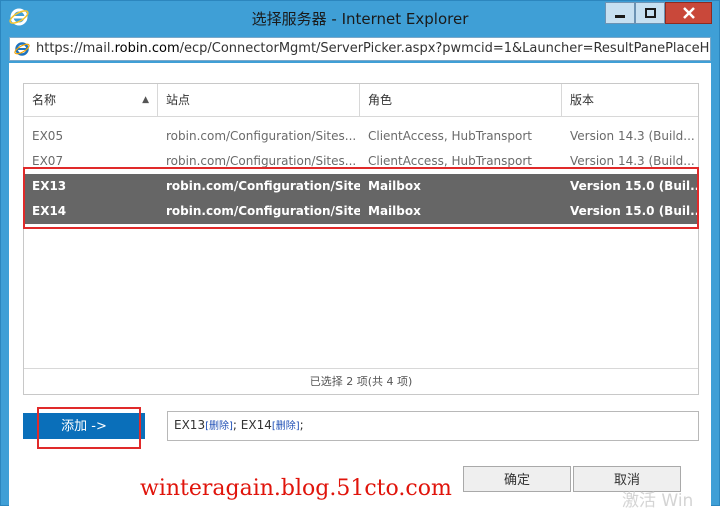 This screenshot has height=511, width=720. I want to click on url-host: robin.com, so click(147, 48).